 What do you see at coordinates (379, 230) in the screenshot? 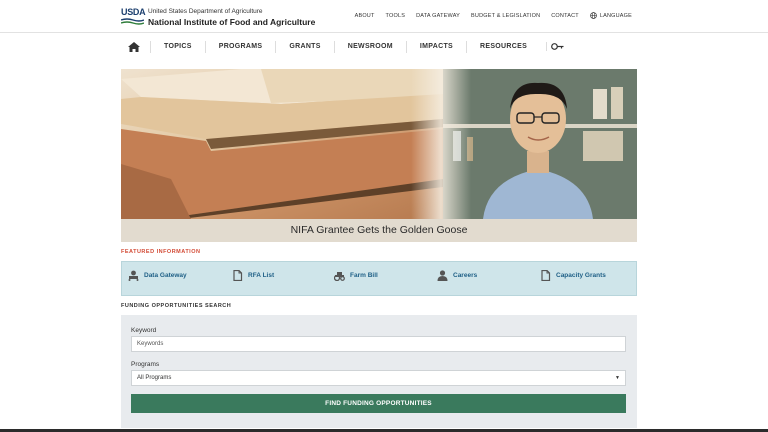
I see `hero-caption: NIFA Grantee Gets the Golden Goose` at bounding box center [379, 230].